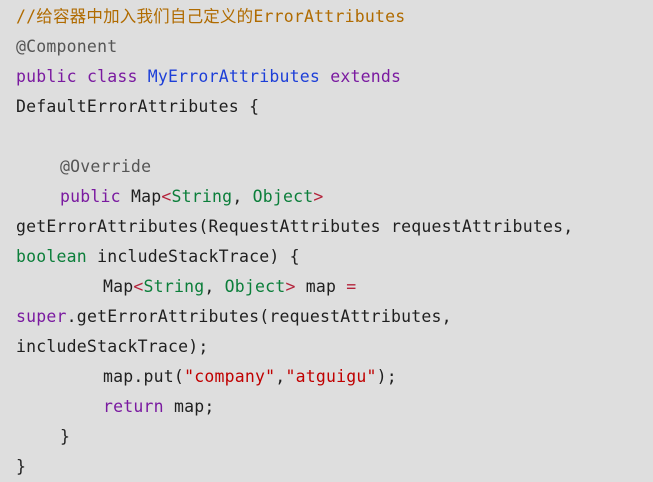 This screenshot has width=653, height=482. I want to click on code-line-superclass: DefaultErrorAttributes {, so click(334, 107).